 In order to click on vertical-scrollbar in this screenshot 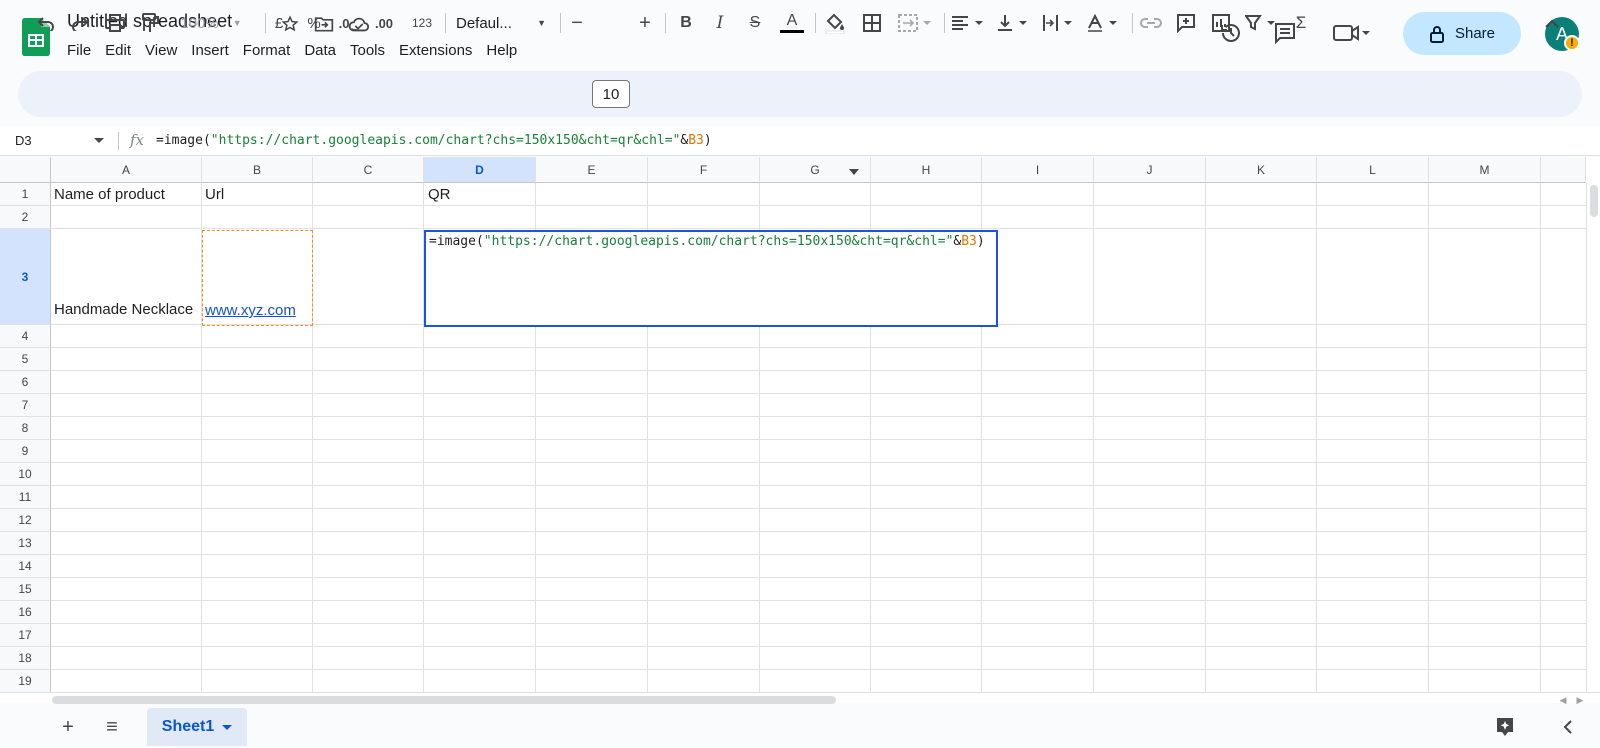, I will do `click(1593, 437)`.